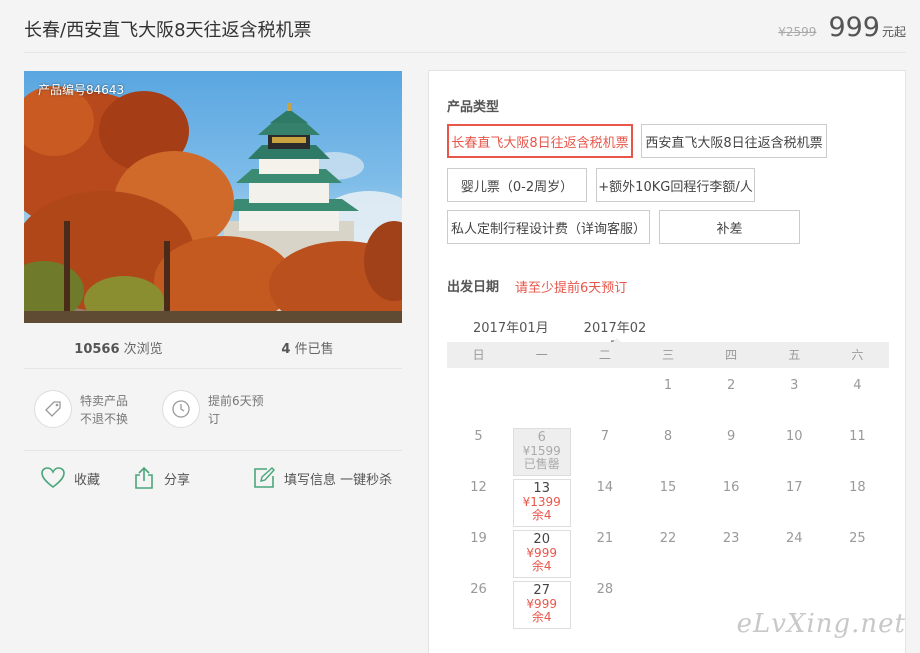 This screenshot has height=653, width=920. Describe the element at coordinates (53, 409) in the screenshot. I see `tag-icon` at that location.